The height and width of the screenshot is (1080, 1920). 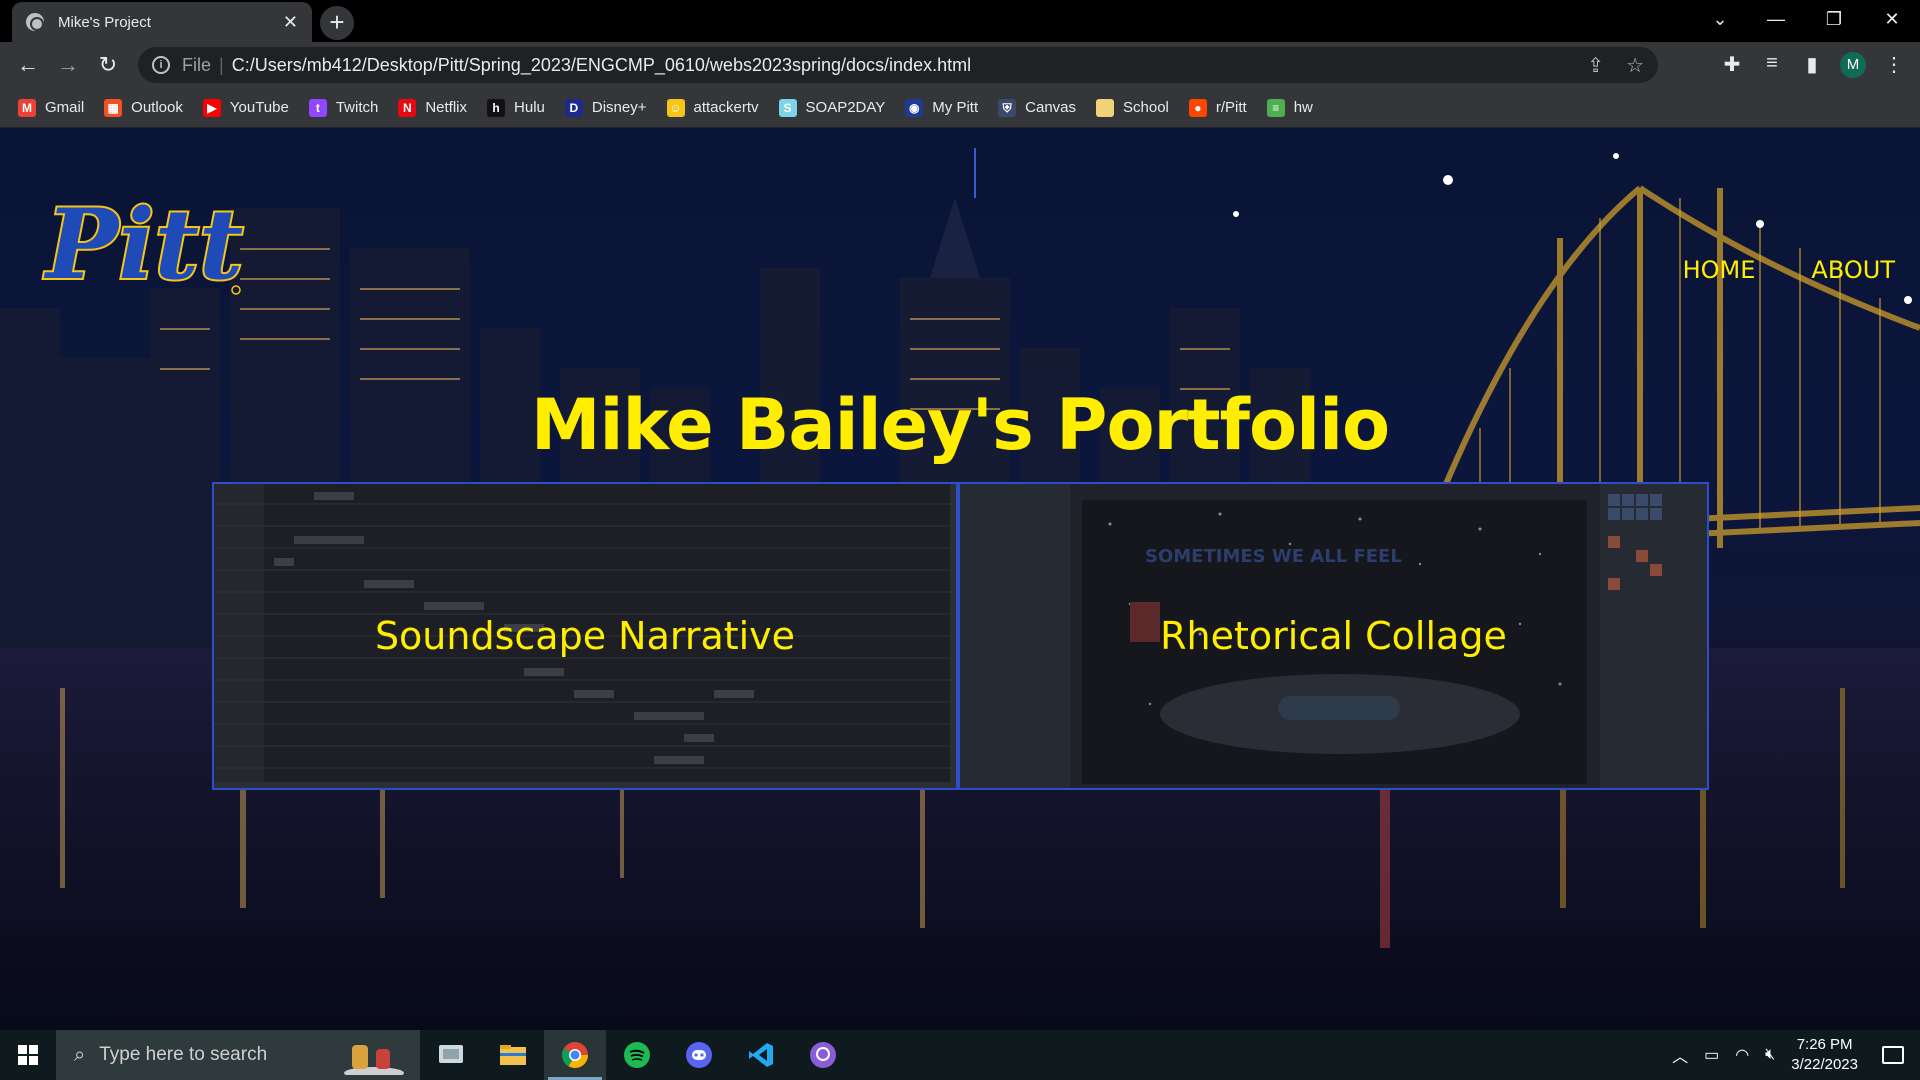 What do you see at coordinates (1719, 270) in the screenshot?
I see `nav-home-link: HOME` at bounding box center [1719, 270].